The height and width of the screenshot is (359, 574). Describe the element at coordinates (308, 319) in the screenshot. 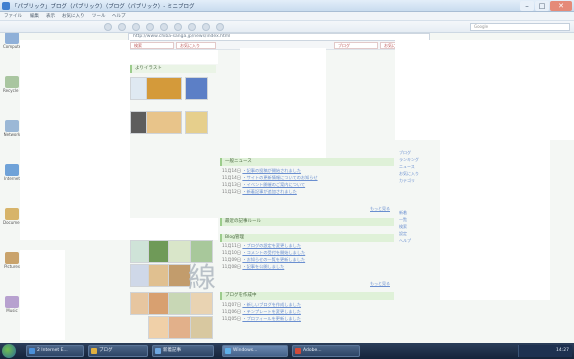

I see `news-item: 11月05日 ・プロフィールを更新しました` at that location.